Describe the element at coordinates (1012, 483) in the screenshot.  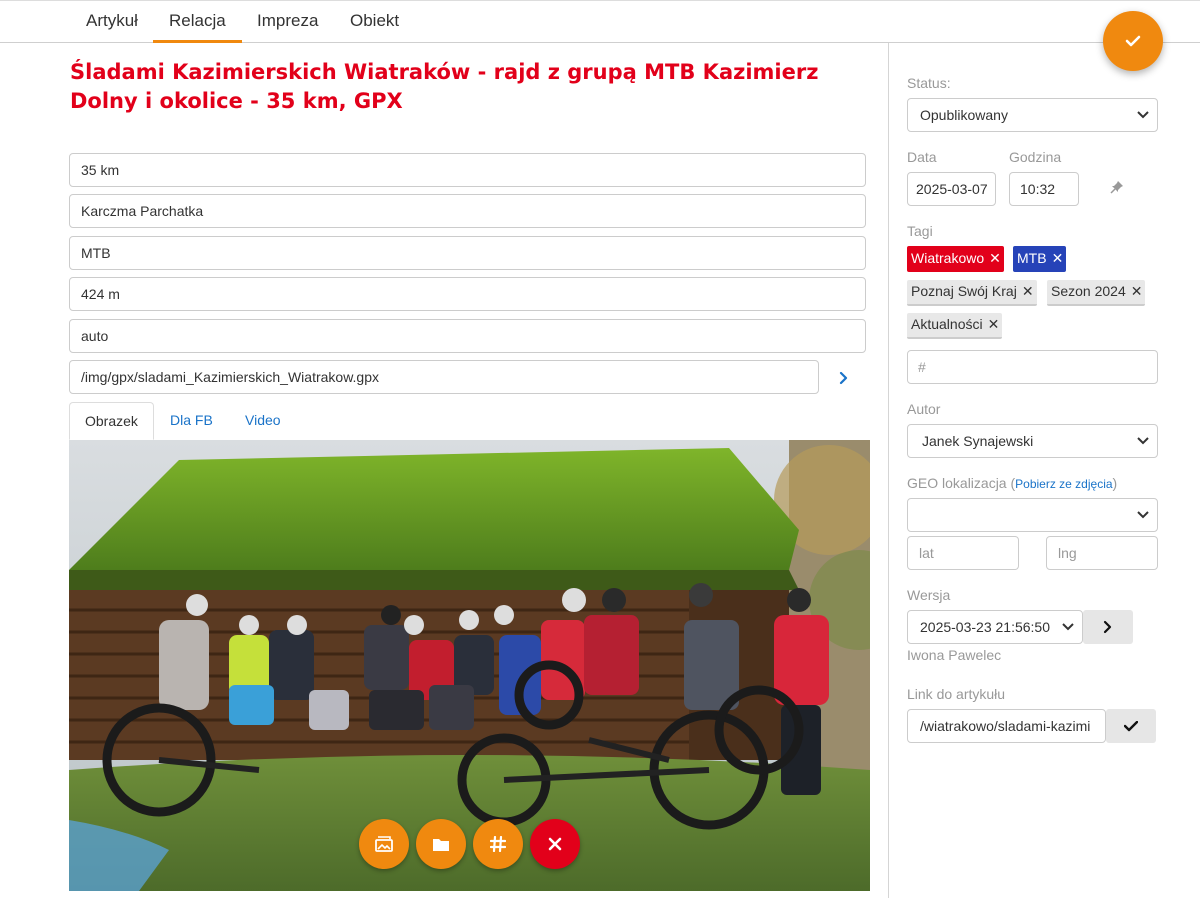
I see `geo-label: GEO lokalizacja (Pobierz ze zdjęcia)` at that location.